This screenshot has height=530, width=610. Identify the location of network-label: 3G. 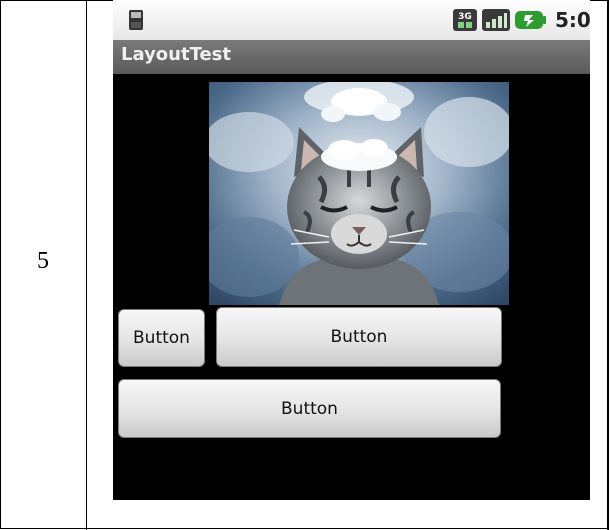
(465, 17).